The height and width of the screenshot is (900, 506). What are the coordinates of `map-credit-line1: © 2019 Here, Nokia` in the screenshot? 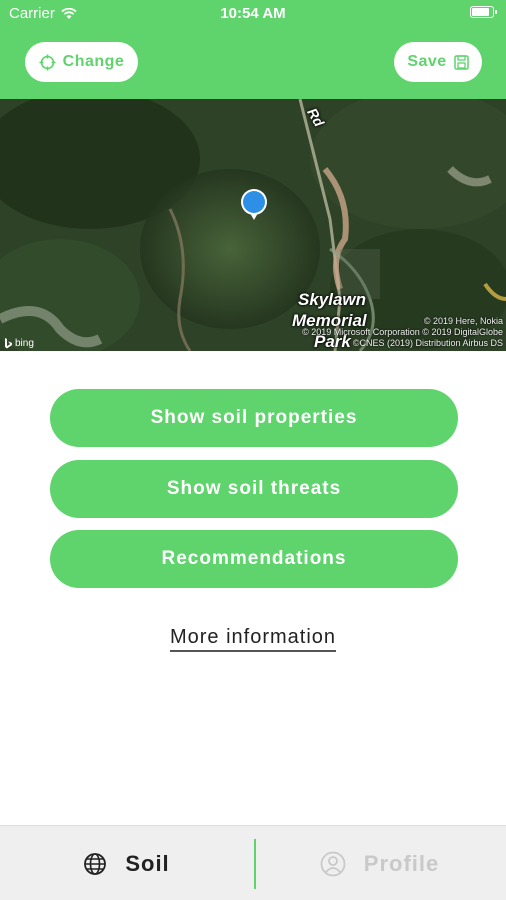 It's located at (463, 321).